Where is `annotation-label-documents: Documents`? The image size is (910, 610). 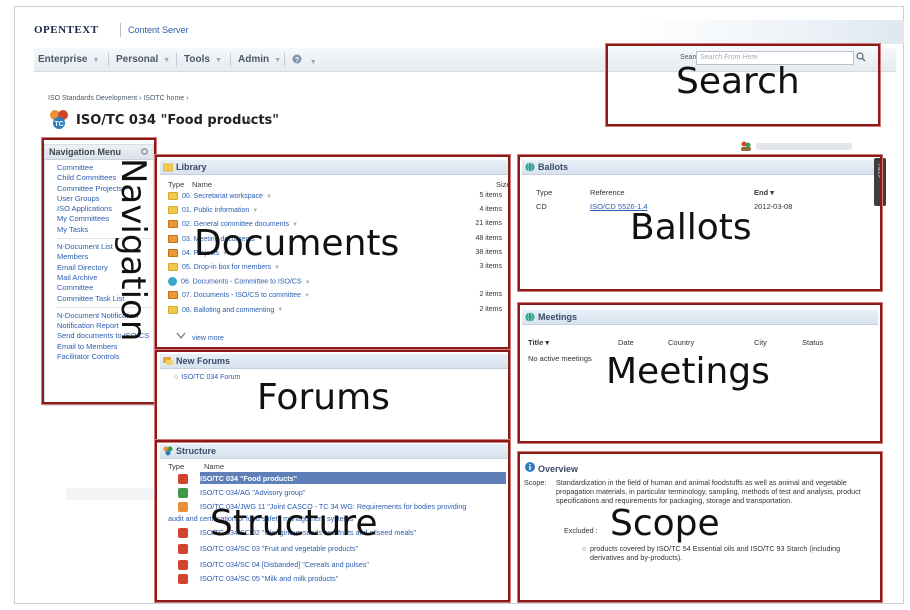 annotation-label-documents: Documents is located at coordinates (297, 243).